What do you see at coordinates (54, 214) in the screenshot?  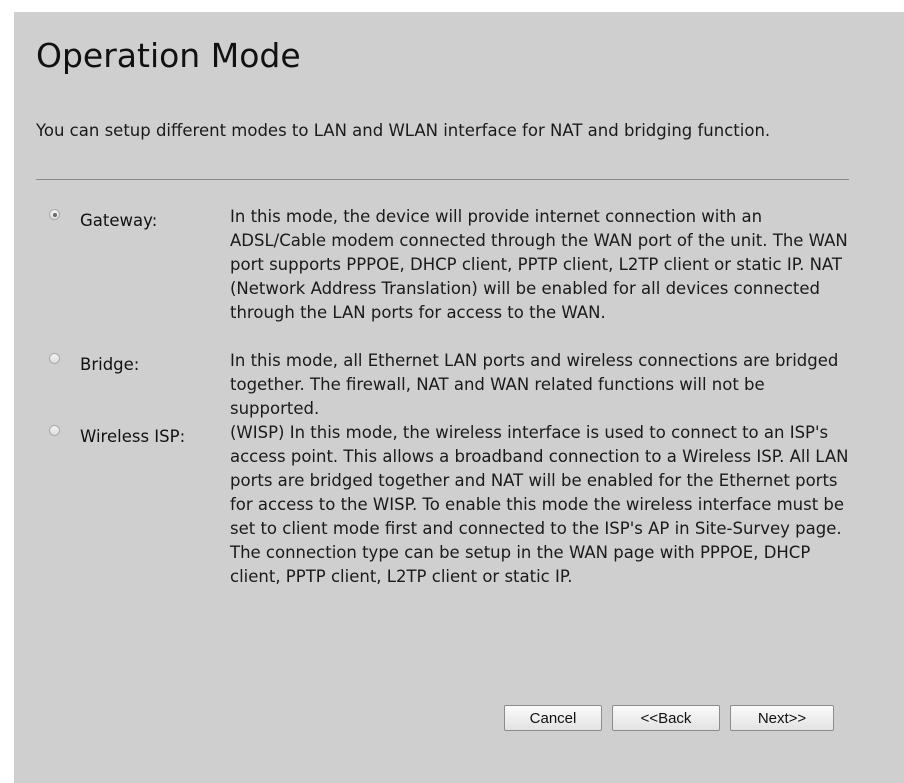 I see `gateway-radio` at bounding box center [54, 214].